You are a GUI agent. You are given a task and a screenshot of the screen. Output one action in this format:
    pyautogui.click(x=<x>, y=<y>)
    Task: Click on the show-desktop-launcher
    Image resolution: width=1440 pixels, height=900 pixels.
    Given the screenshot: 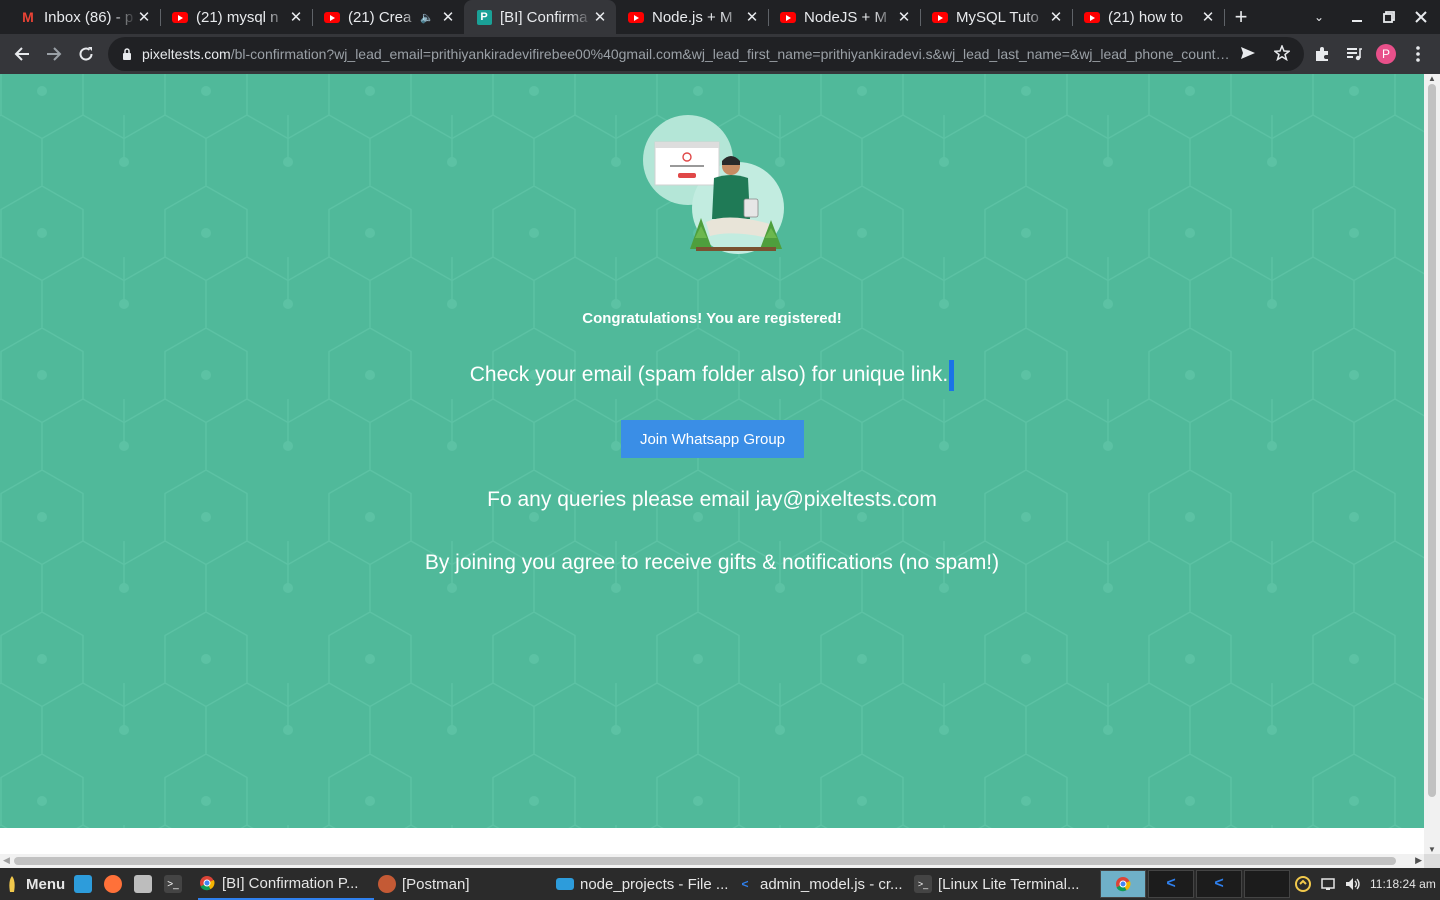 What is the action you would take?
    pyautogui.click(x=86, y=884)
    